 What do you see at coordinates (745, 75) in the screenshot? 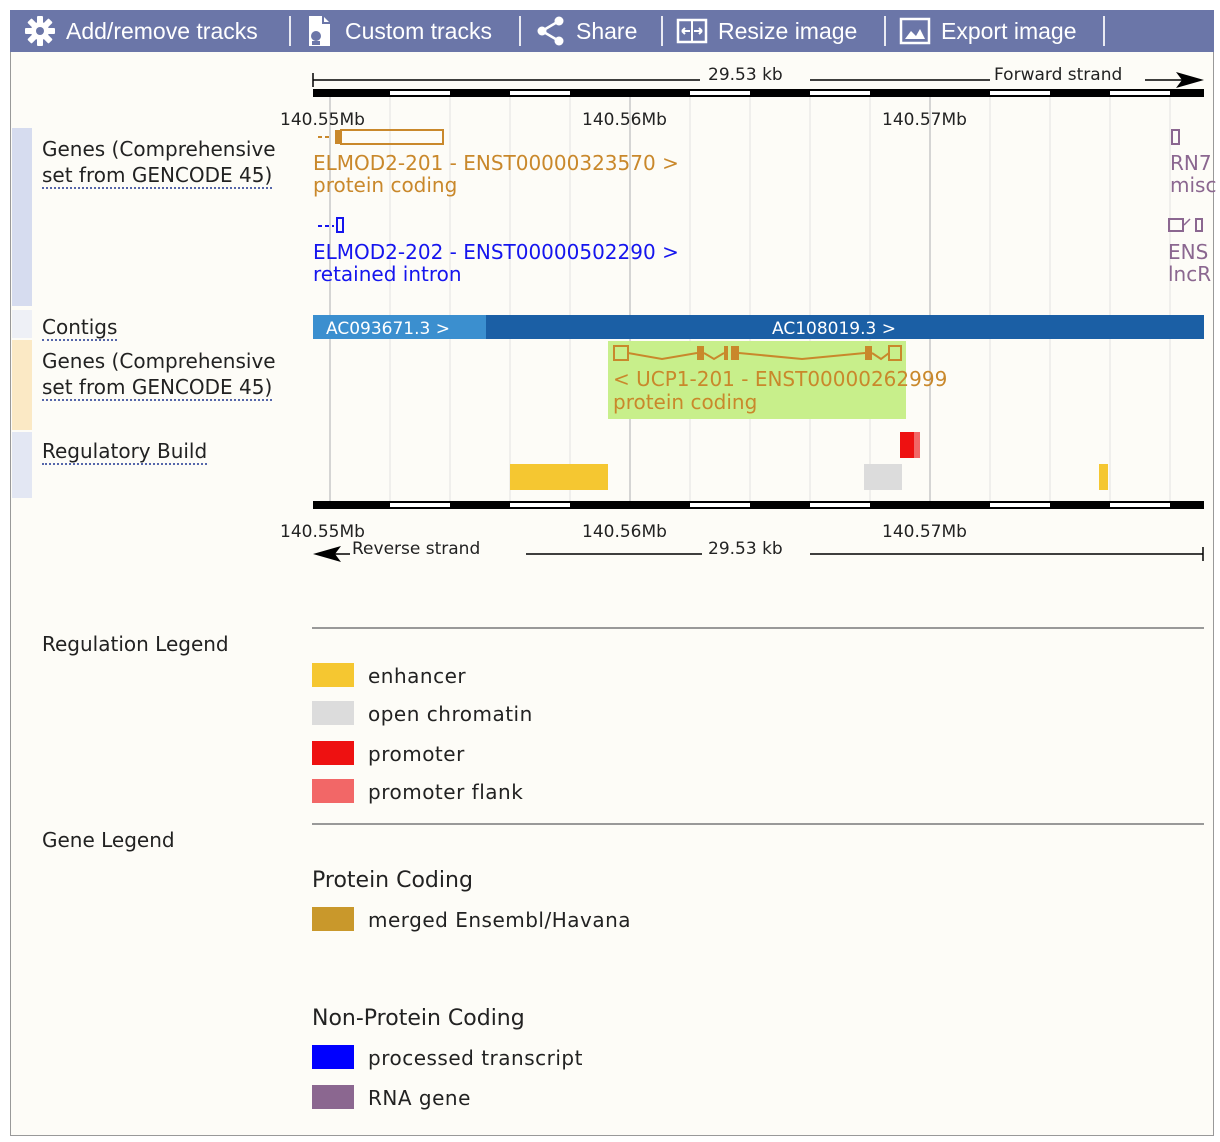
I see `forward-length-text: 29.53 kb` at bounding box center [745, 75].